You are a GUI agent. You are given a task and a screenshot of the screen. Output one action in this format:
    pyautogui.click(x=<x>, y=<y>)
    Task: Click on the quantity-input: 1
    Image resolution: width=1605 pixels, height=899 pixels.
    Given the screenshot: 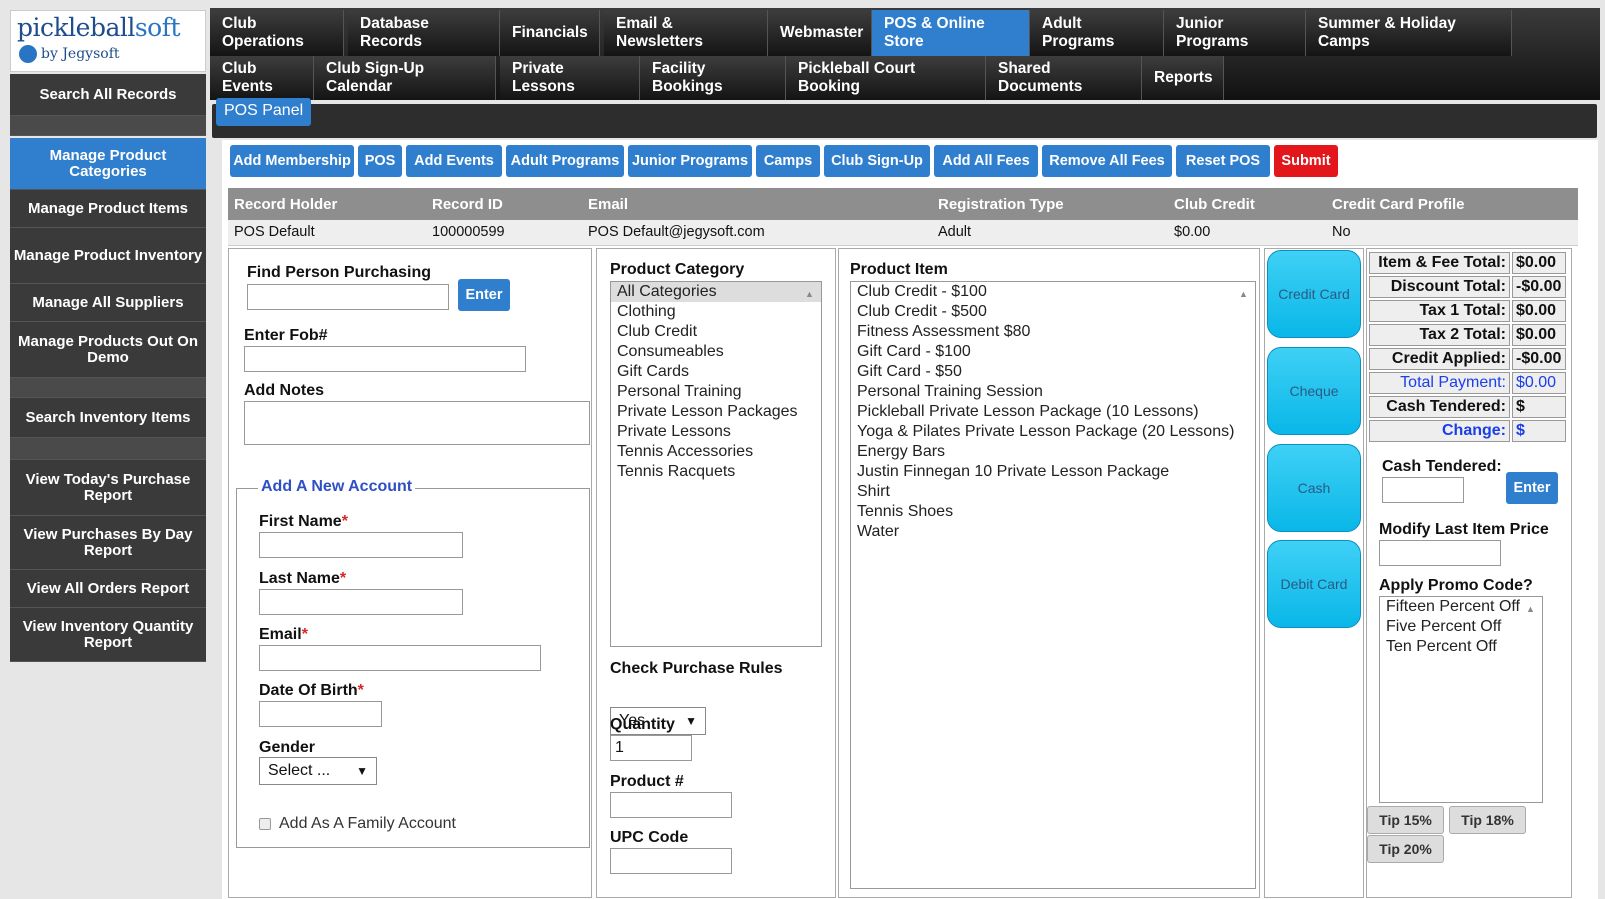 What is the action you would take?
    pyautogui.click(x=651, y=748)
    